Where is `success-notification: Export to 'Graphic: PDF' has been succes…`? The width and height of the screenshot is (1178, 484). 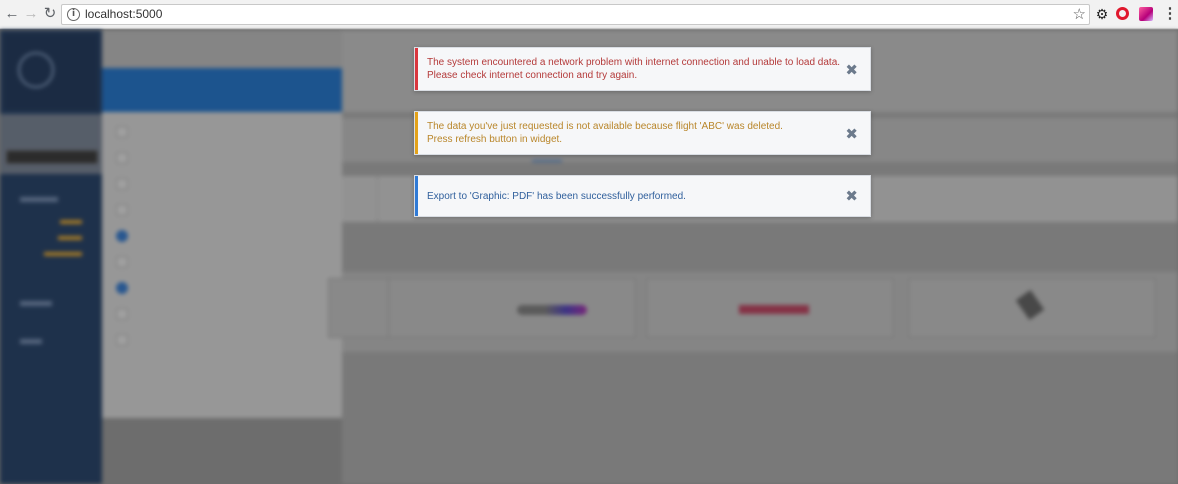
success-notification: Export to 'Graphic: PDF' has been succes… is located at coordinates (642, 196).